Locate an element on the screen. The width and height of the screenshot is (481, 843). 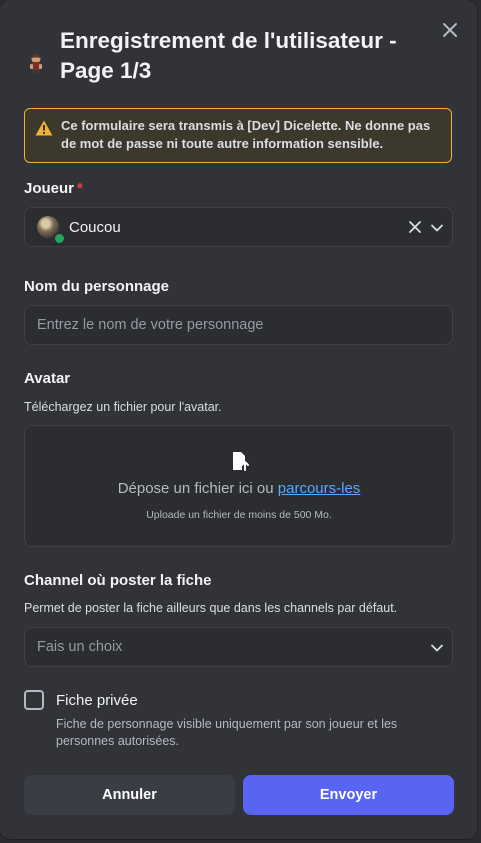
drop-instructions: Dépose un fichier ici ou parcours-les is located at coordinates (239, 488).